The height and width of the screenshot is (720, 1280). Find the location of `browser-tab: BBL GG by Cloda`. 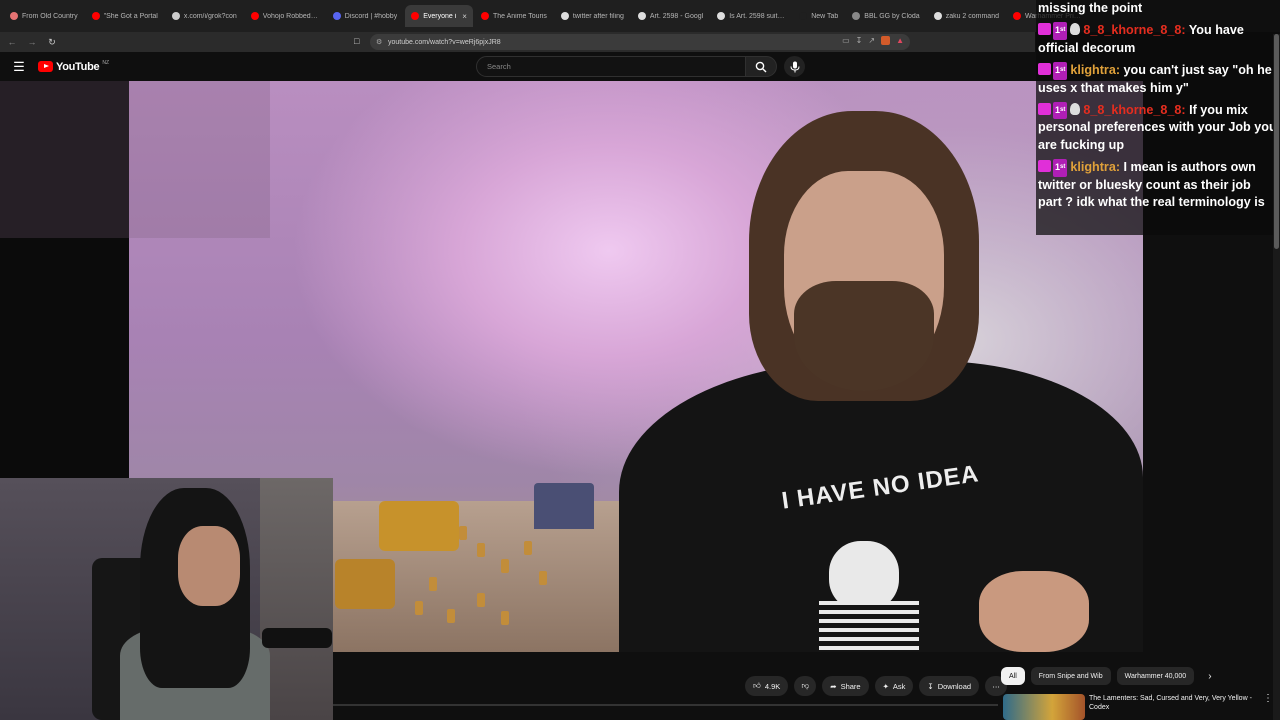

browser-tab: BBL GG by Cloda is located at coordinates (885, 16).